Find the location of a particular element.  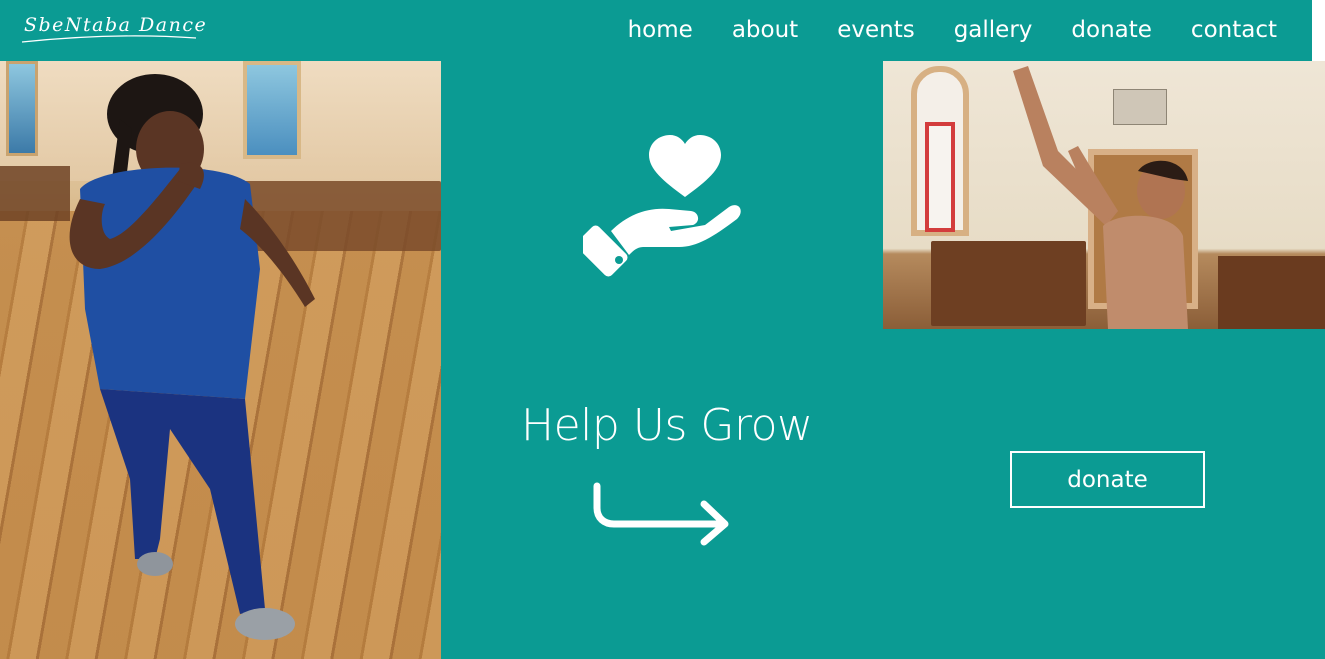

dancer-in-church-photo is located at coordinates (1104, 195).